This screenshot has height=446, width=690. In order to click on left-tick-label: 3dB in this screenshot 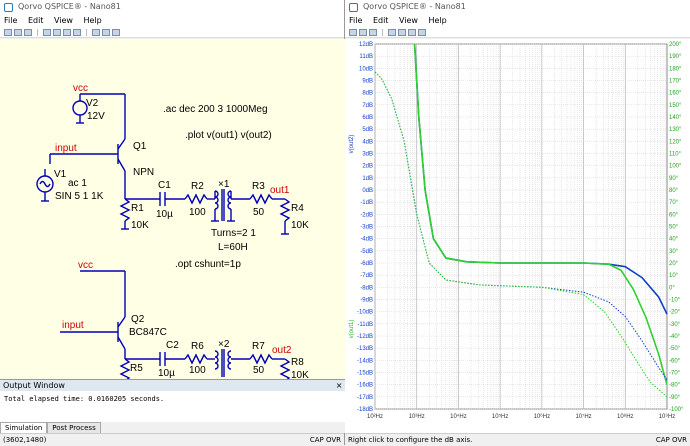, I will do `click(367, 155)`.